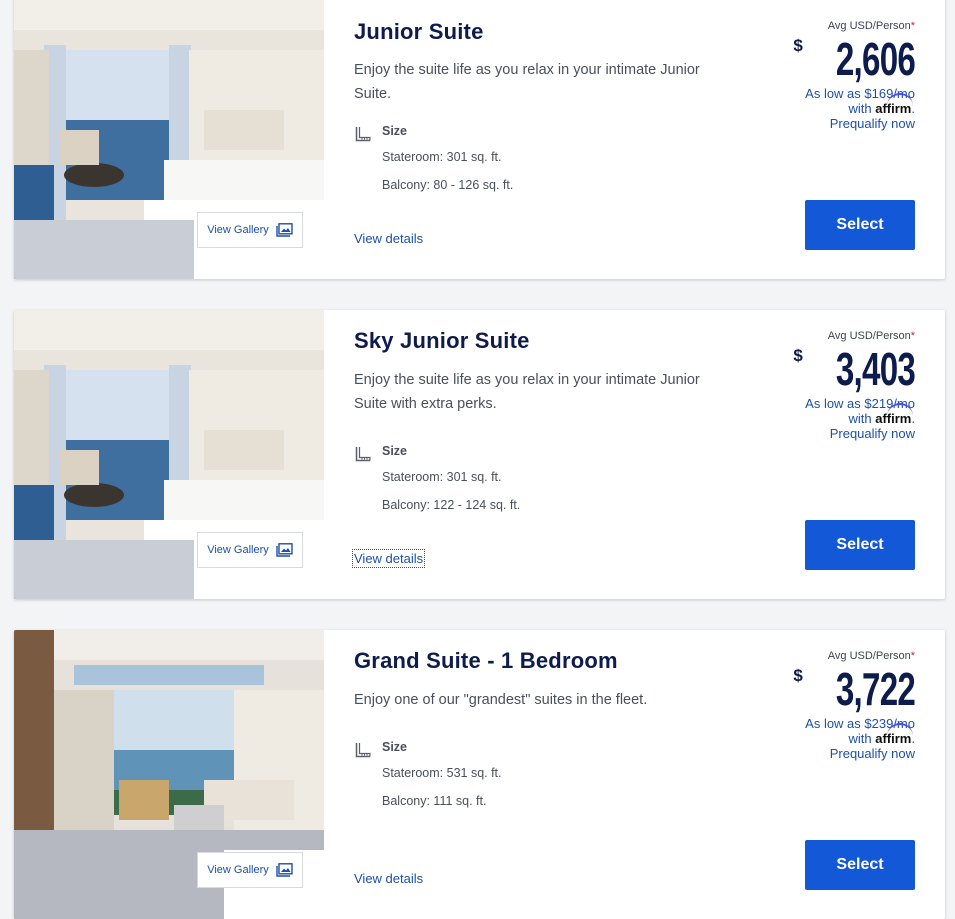  What do you see at coordinates (442, 340) in the screenshot?
I see `suite-title: Sky Junior Suite` at bounding box center [442, 340].